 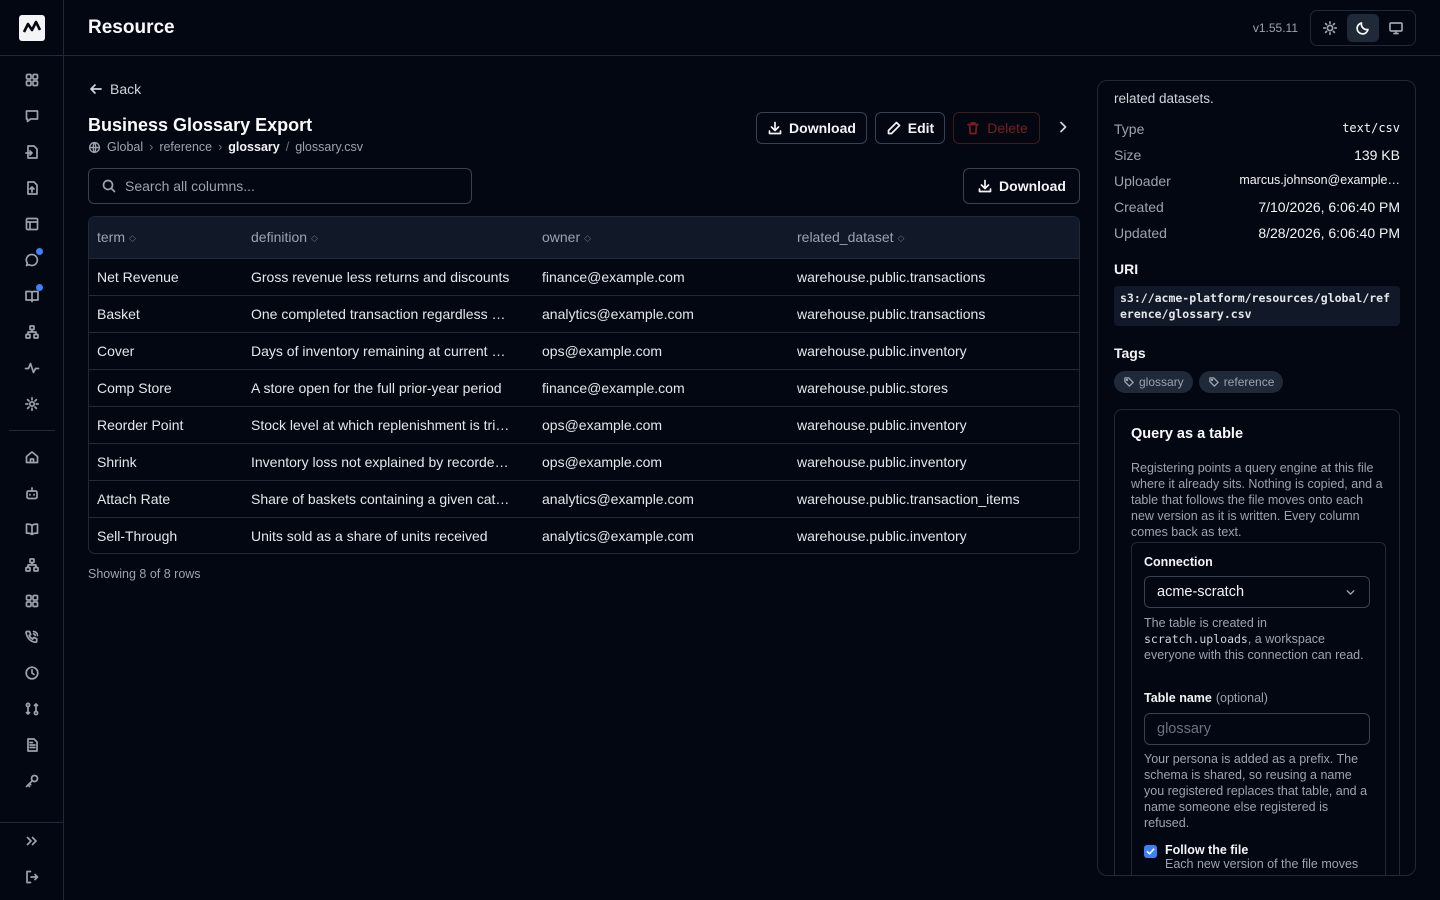 I want to click on chevron-down-icon, so click(x=1350, y=592).